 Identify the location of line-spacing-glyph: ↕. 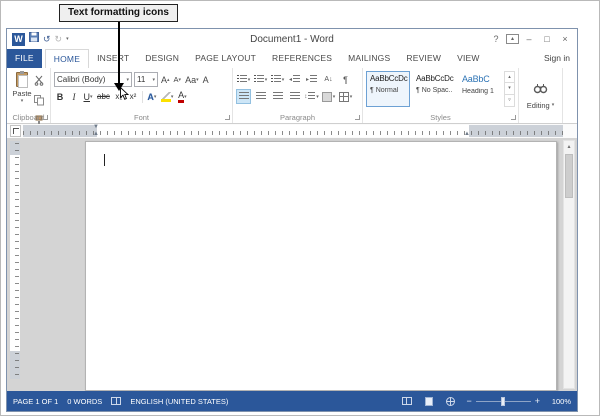
(306, 96).